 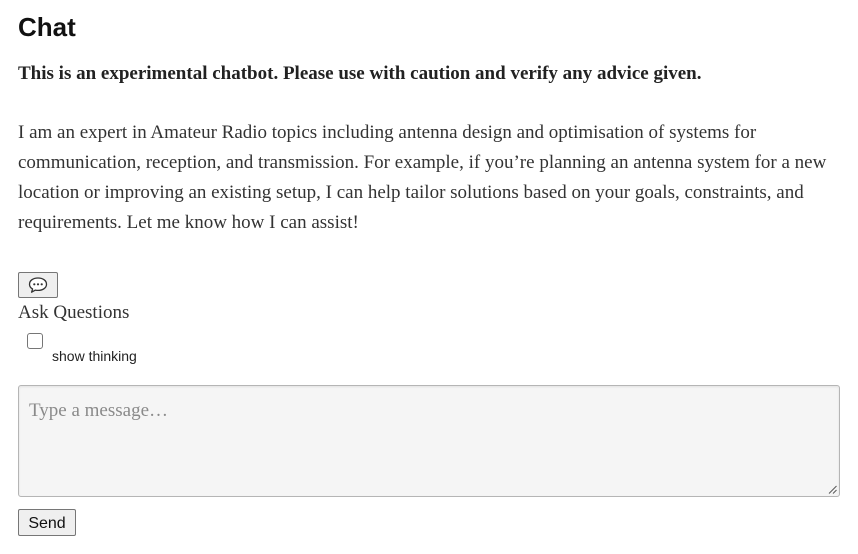 What do you see at coordinates (94, 356) in the screenshot?
I see `show-thinking-label: show thinking` at bounding box center [94, 356].